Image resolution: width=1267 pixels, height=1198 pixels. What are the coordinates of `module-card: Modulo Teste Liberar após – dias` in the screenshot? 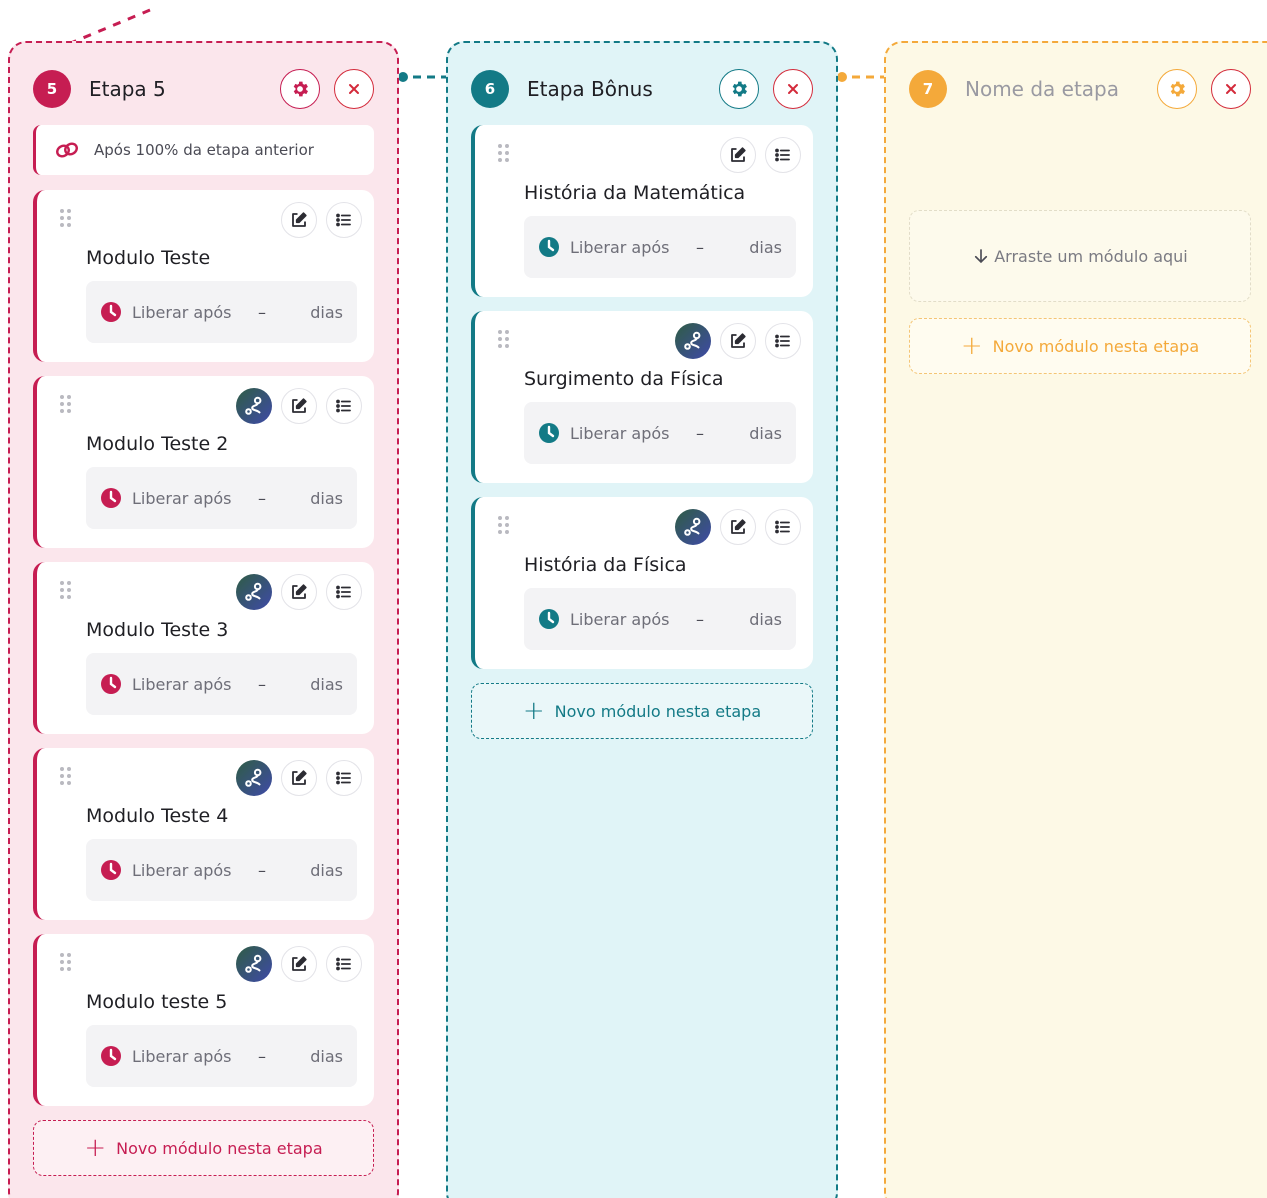 It's located at (203, 276).